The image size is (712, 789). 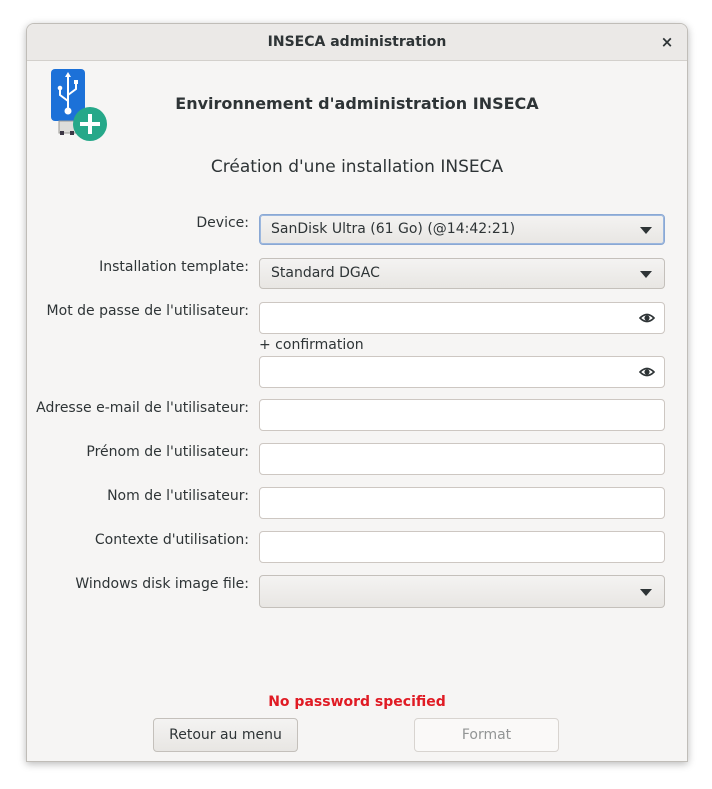 What do you see at coordinates (167, 452) in the screenshot?
I see `firstname-label: Prénom de l'utilisateur:` at bounding box center [167, 452].